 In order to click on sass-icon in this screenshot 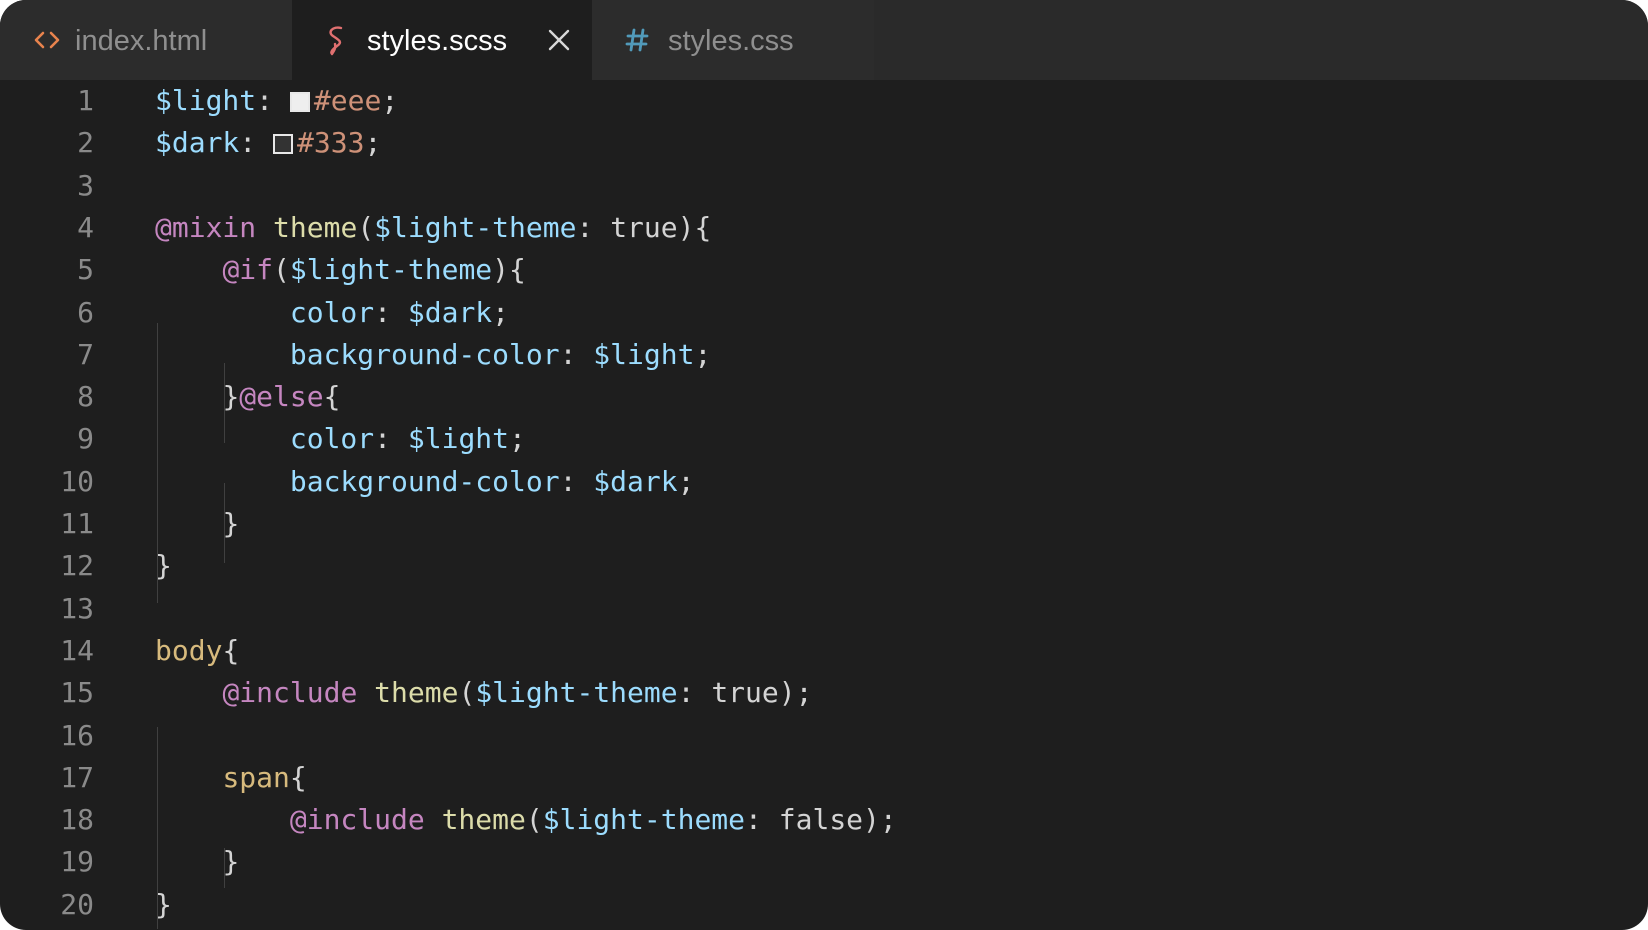, I will do `click(337, 40)`.